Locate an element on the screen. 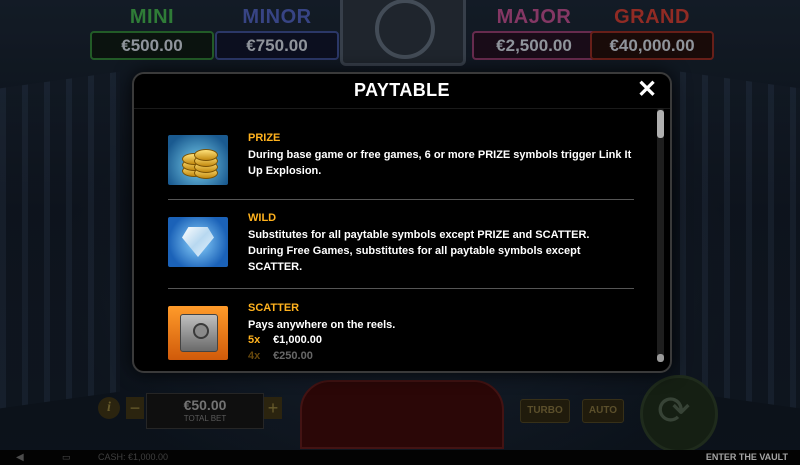 Image resolution: width=800 pixels, height=465 pixels. payout-amount: €250.00 is located at coordinates (293, 356).